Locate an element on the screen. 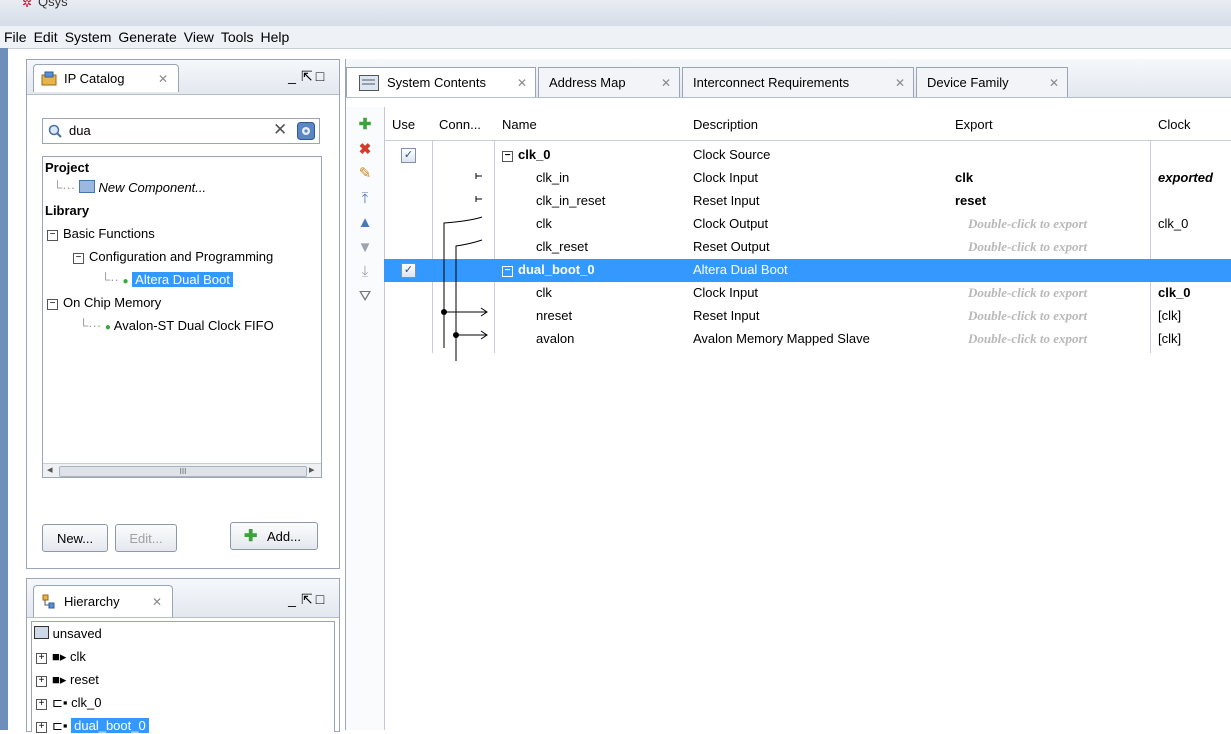 The image size is (1231, 734). menu-edit: Edit is located at coordinates (45, 35).